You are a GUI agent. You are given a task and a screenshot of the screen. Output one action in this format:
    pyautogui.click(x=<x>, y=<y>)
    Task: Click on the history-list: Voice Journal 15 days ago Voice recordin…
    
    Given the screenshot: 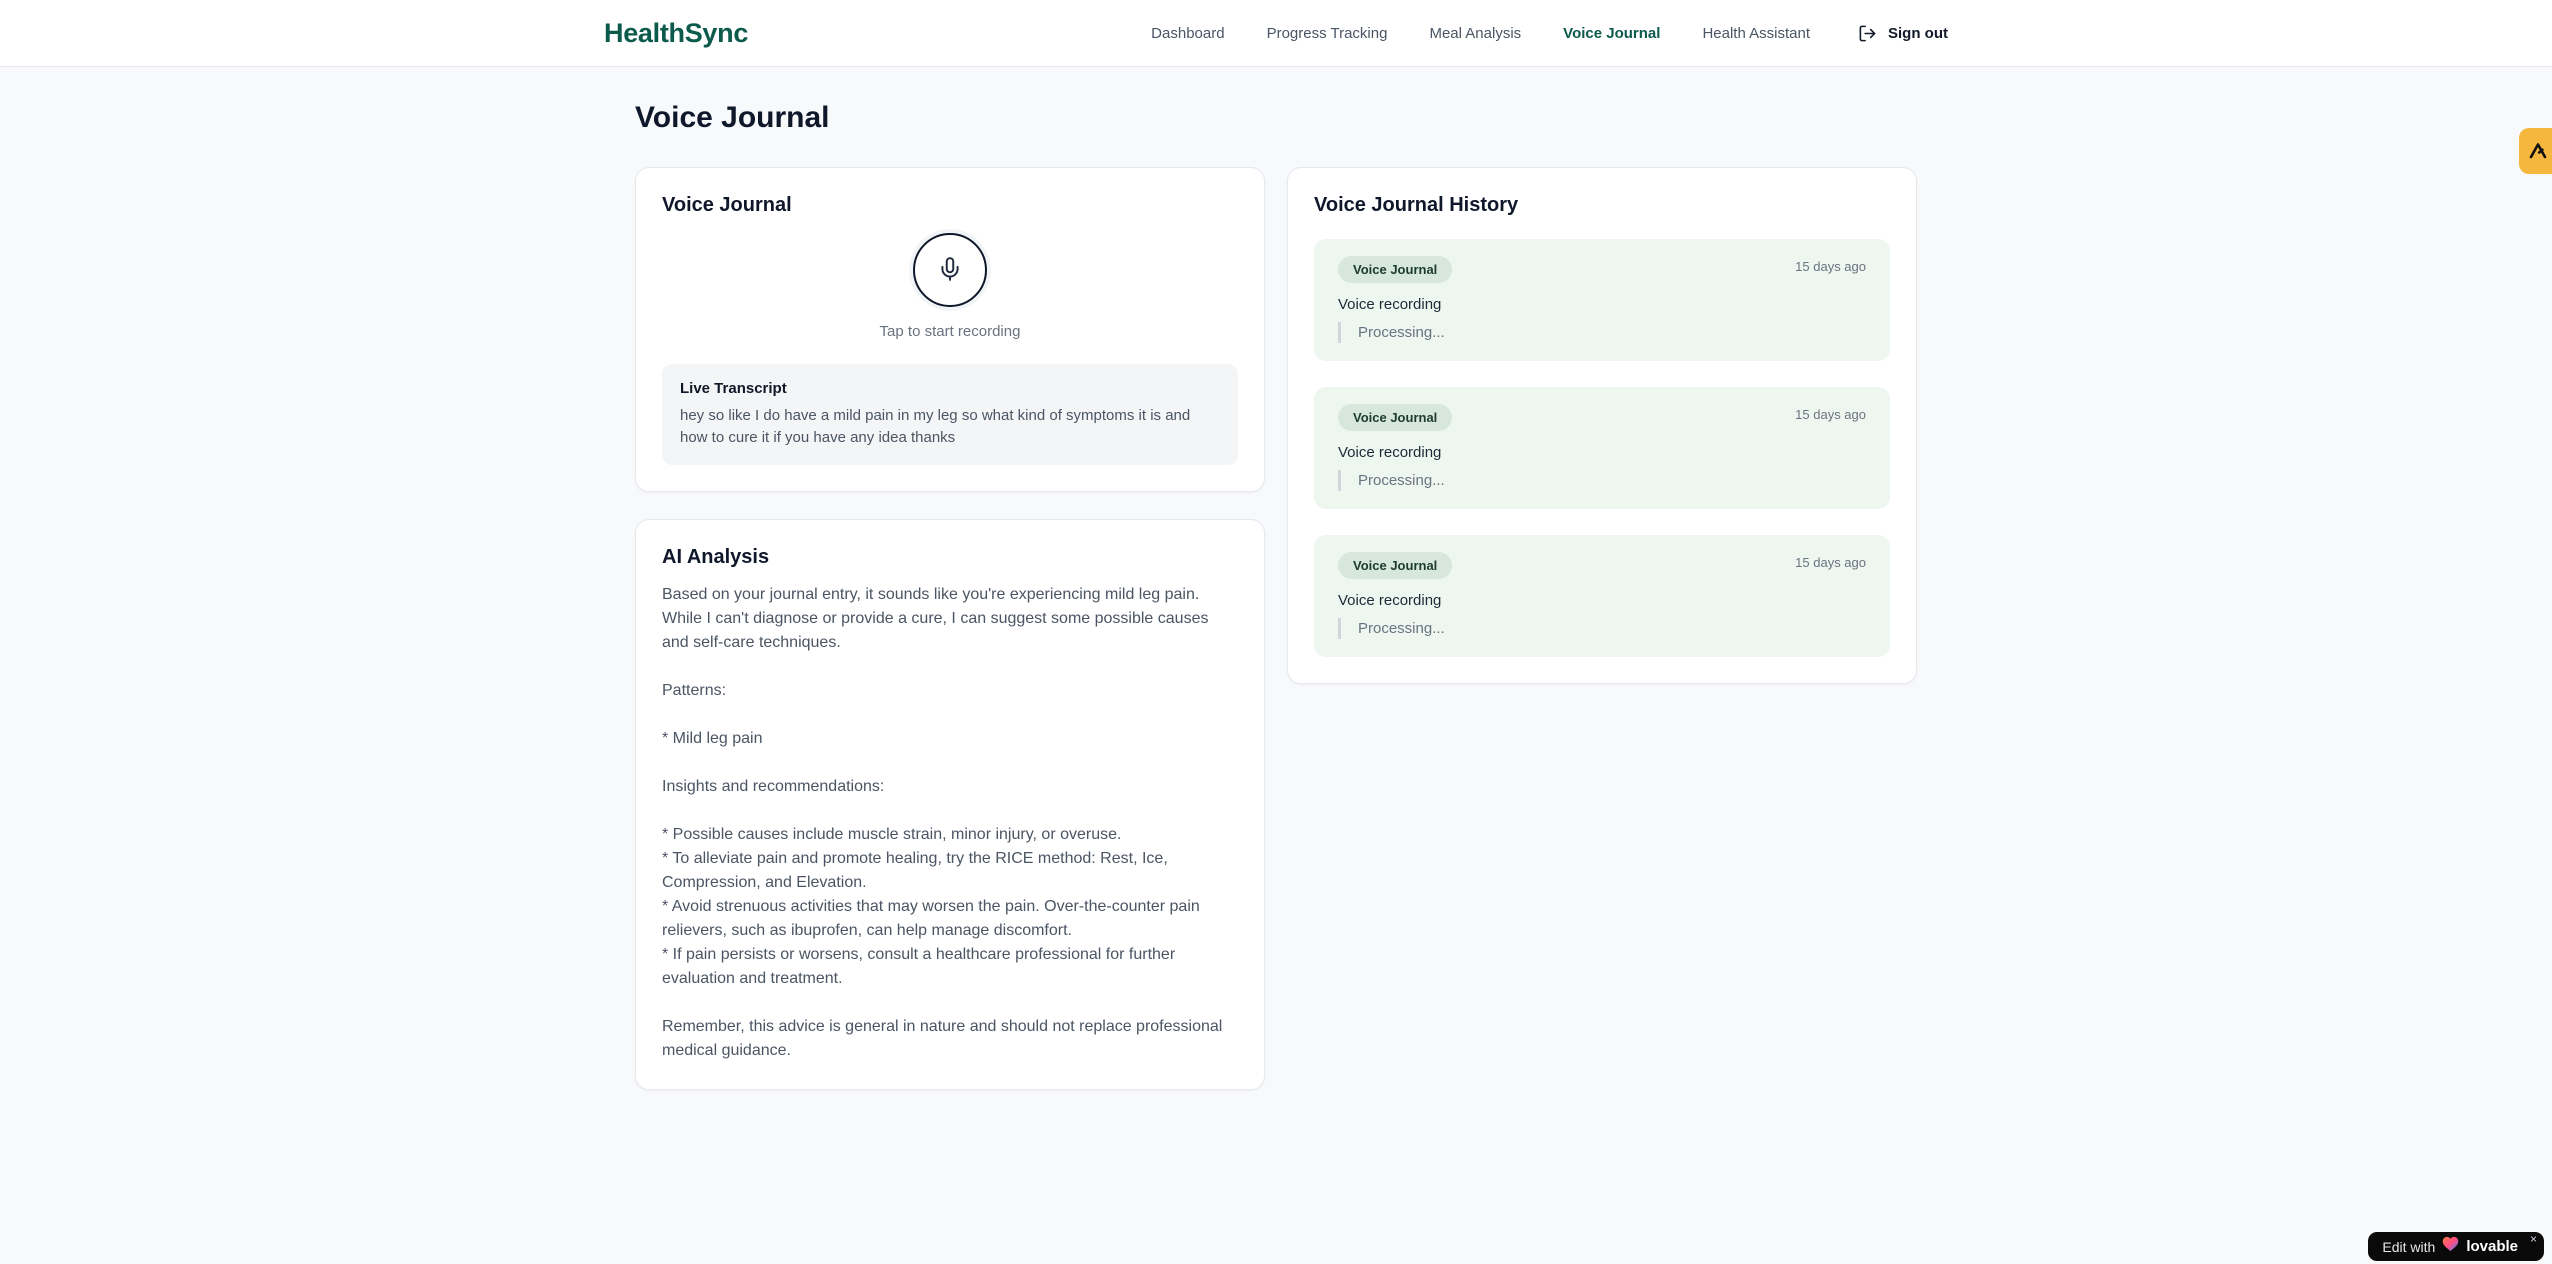 What is the action you would take?
    pyautogui.click(x=1602, y=448)
    